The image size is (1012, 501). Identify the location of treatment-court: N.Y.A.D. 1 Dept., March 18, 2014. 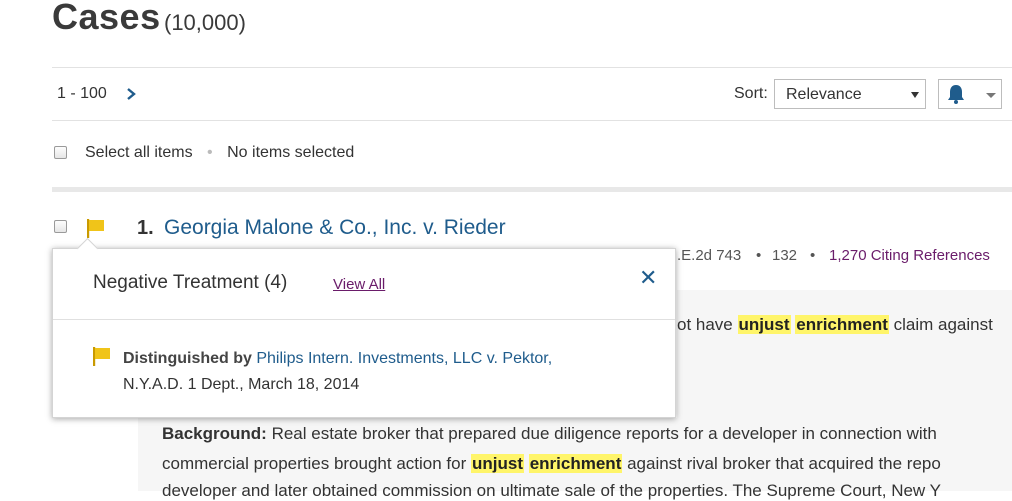
(241, 384).